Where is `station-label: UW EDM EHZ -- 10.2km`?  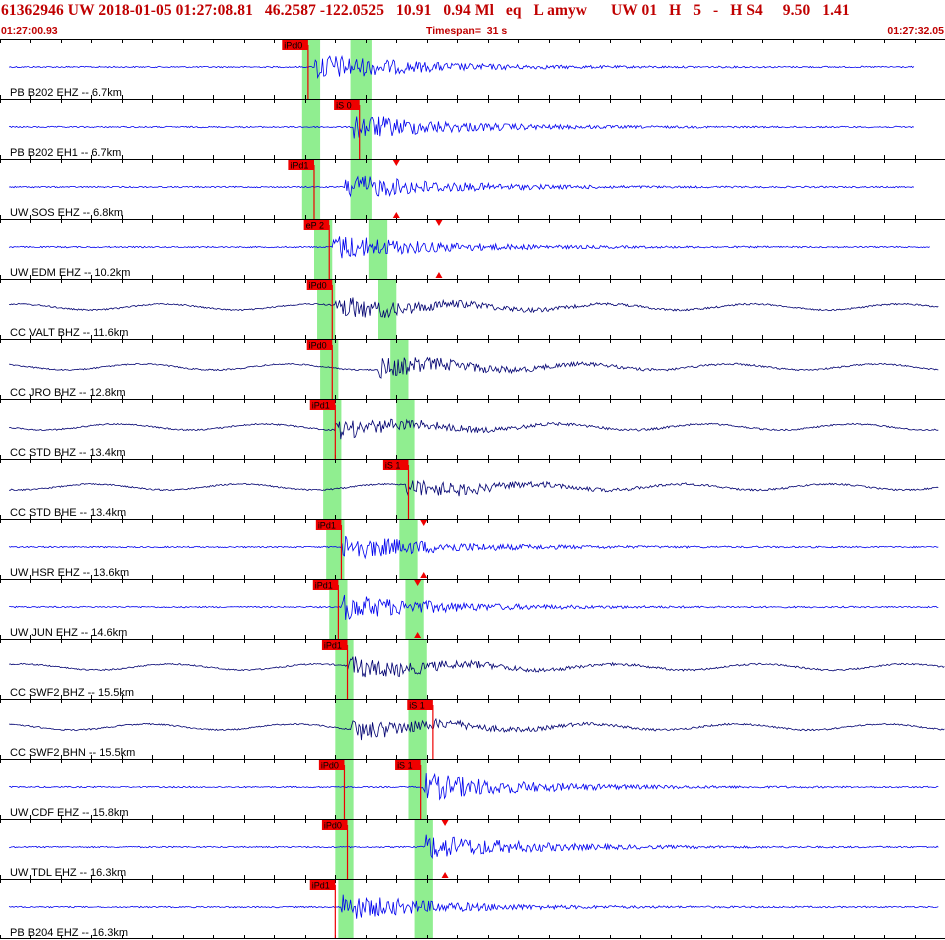
station-label: UW EDM EHZ -- 10.2km is located at coordinates (70, 273).